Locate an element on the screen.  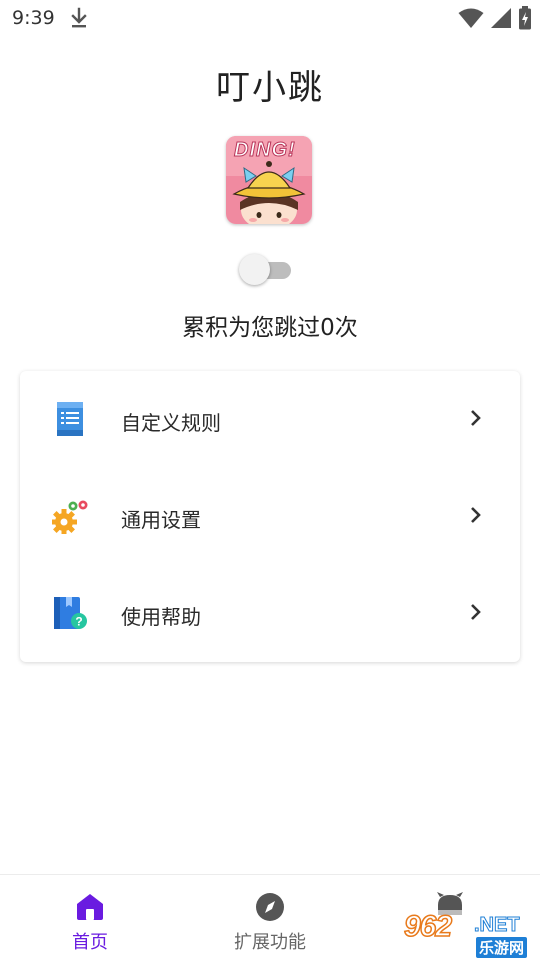
rules-document-icon is located at coordinates (70, 419).